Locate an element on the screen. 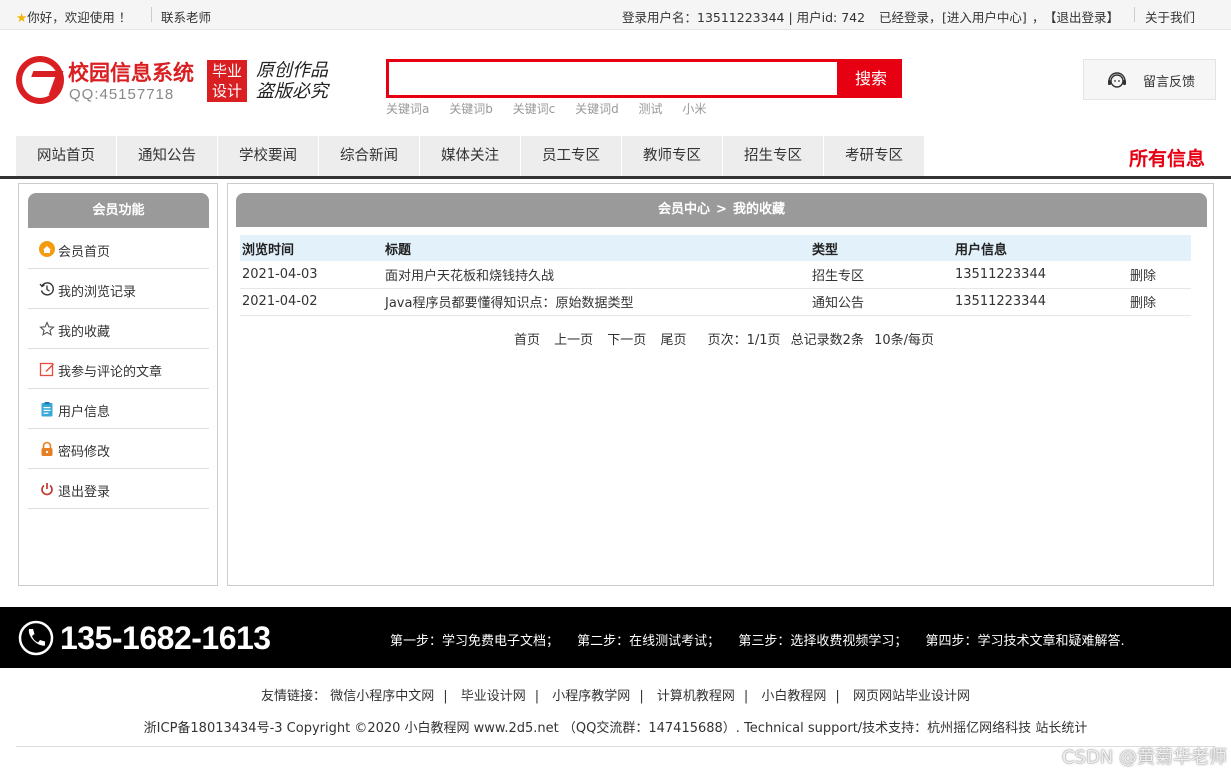  nav-item-school-news: 学校要闻 is located at coordinates (268, 156).